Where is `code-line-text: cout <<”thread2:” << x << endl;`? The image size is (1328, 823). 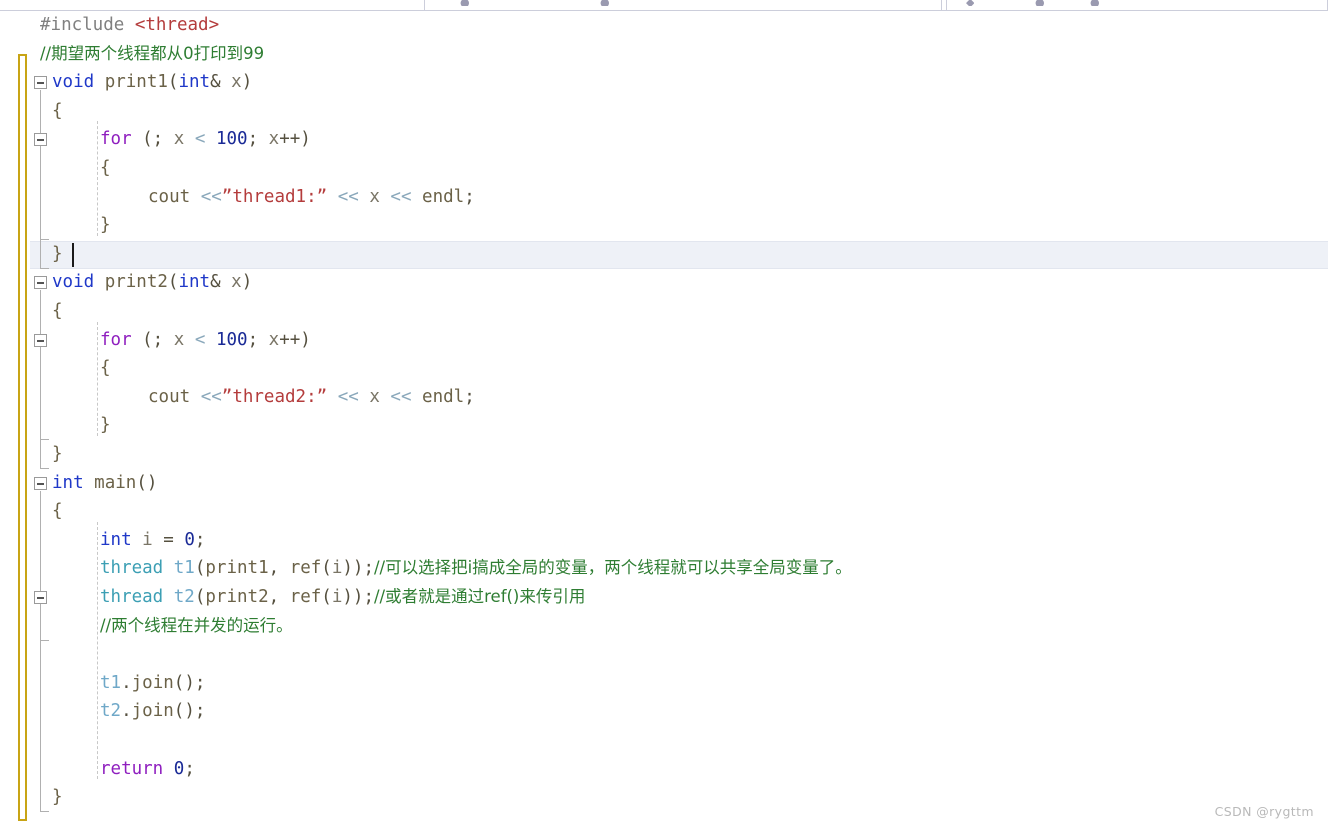
code-line-text: cout <<”thread2:” << x << endl; is located at coordinates (311, 397).